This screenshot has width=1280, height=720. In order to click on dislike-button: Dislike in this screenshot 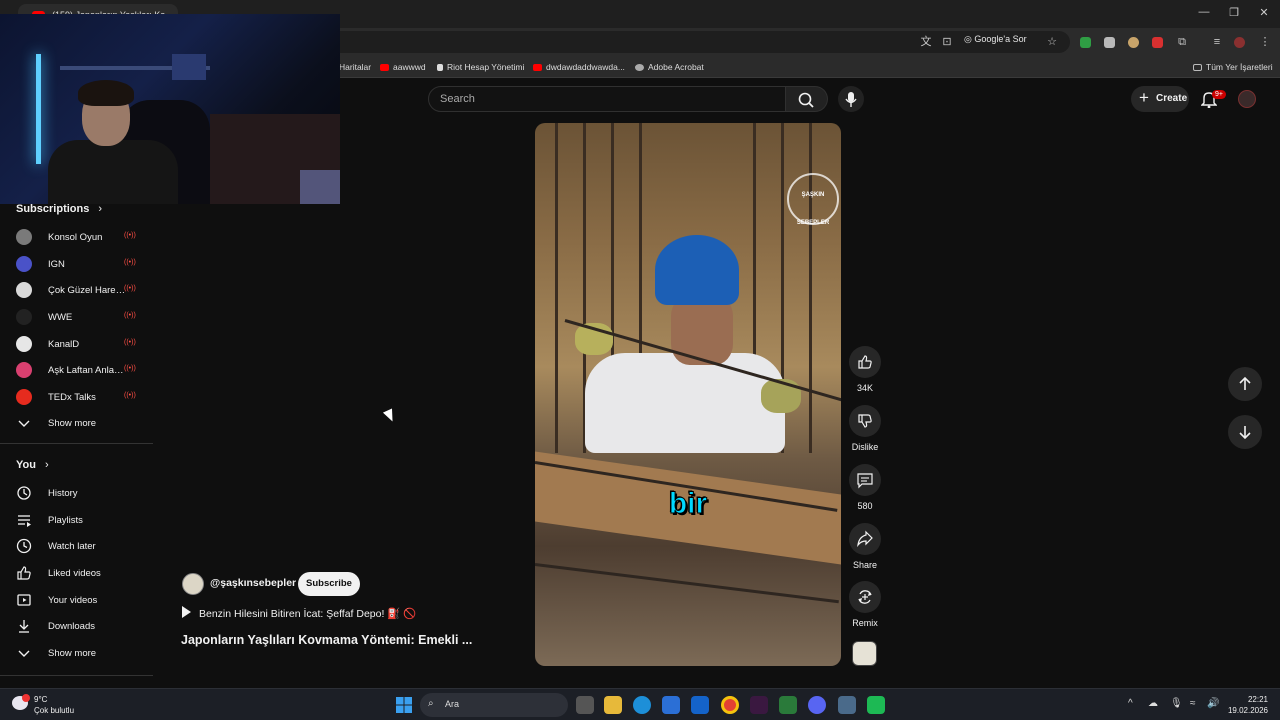, I will do `click(865, 428)`.